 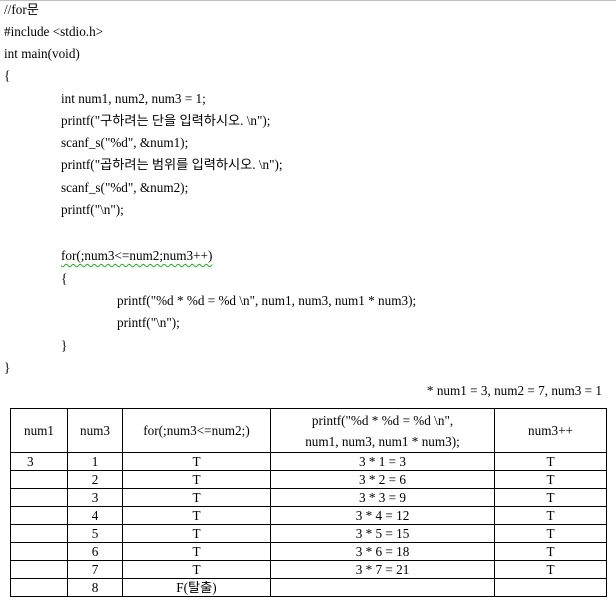 What do you see at coordinates (95, 461) in the screenshot?
I see `cell-num3: 1` at bounding box center [95, 461].